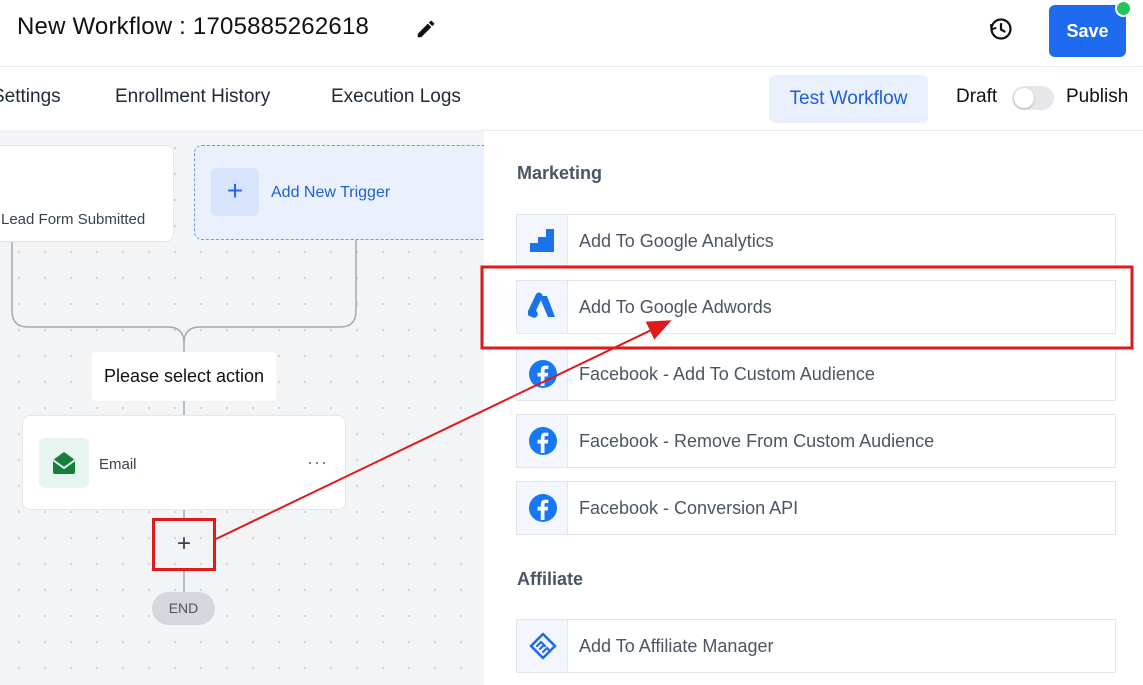  Describe the element at coordinates (317, 462) in the screenshot. I see `more-options-icon: ···` at that location.